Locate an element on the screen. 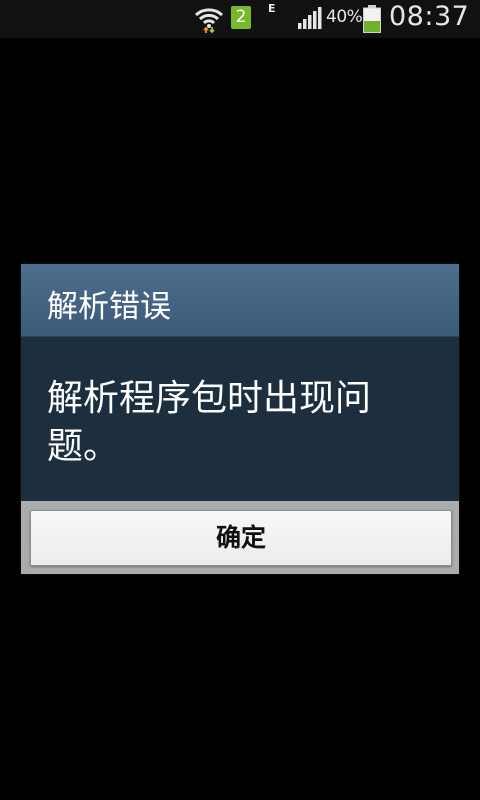 The height and width of the screenshot is (800, 480). dialog-title: 解析错误 is located at coordinates (109, 307).